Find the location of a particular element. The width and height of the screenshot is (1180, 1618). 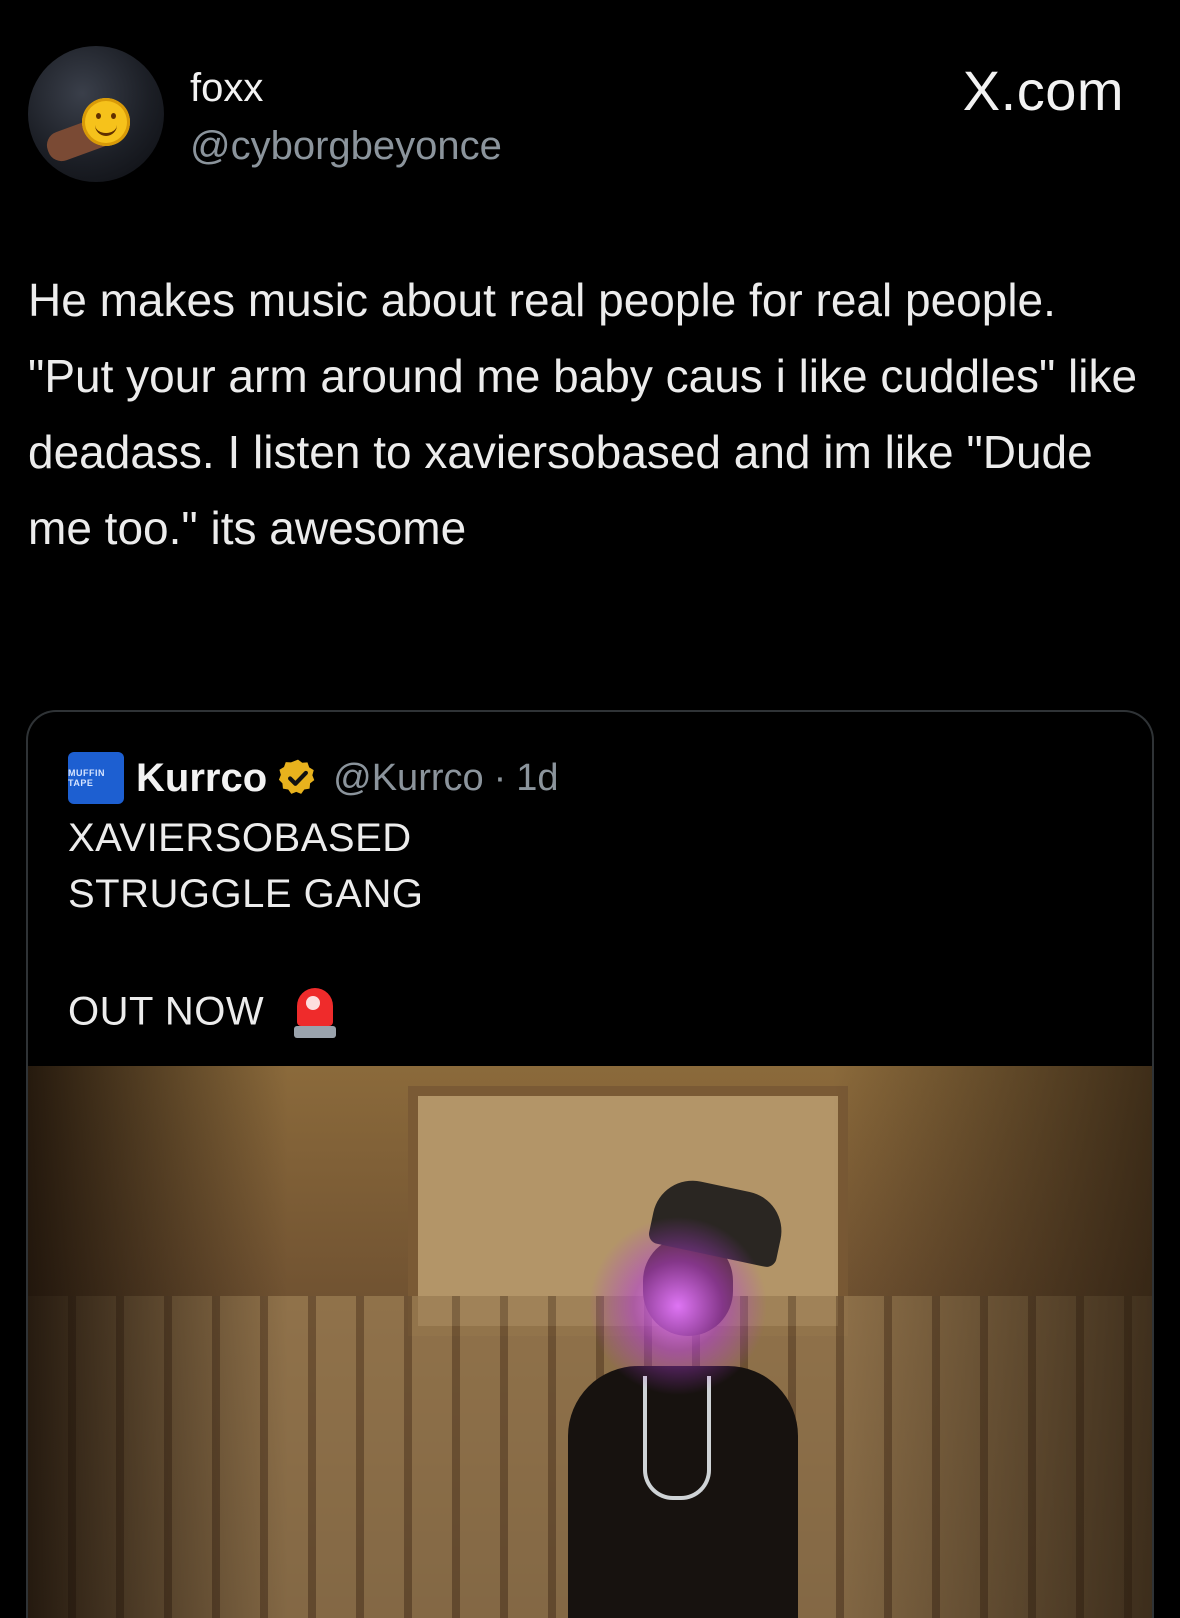

media-purple-light is located at coordinates (678, 1306).